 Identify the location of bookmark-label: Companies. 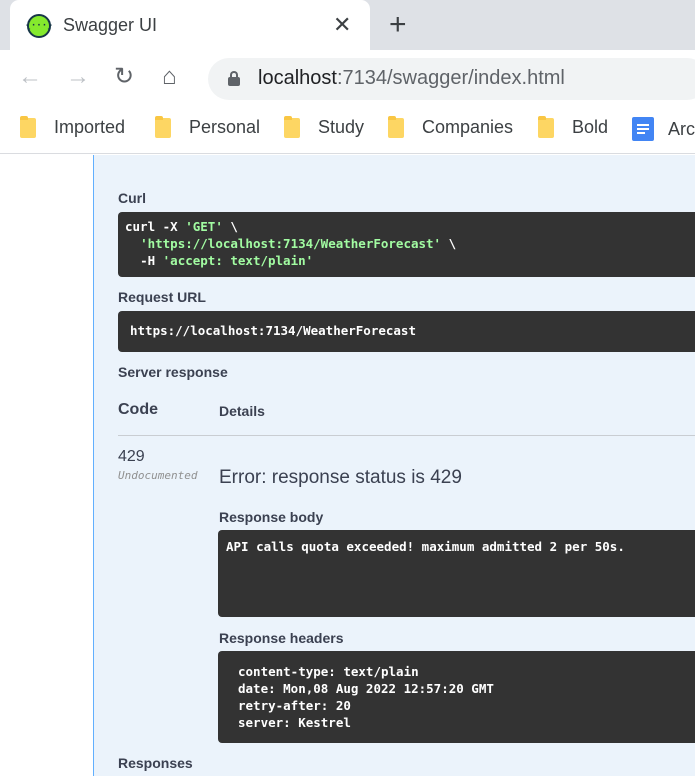
(468, 127).